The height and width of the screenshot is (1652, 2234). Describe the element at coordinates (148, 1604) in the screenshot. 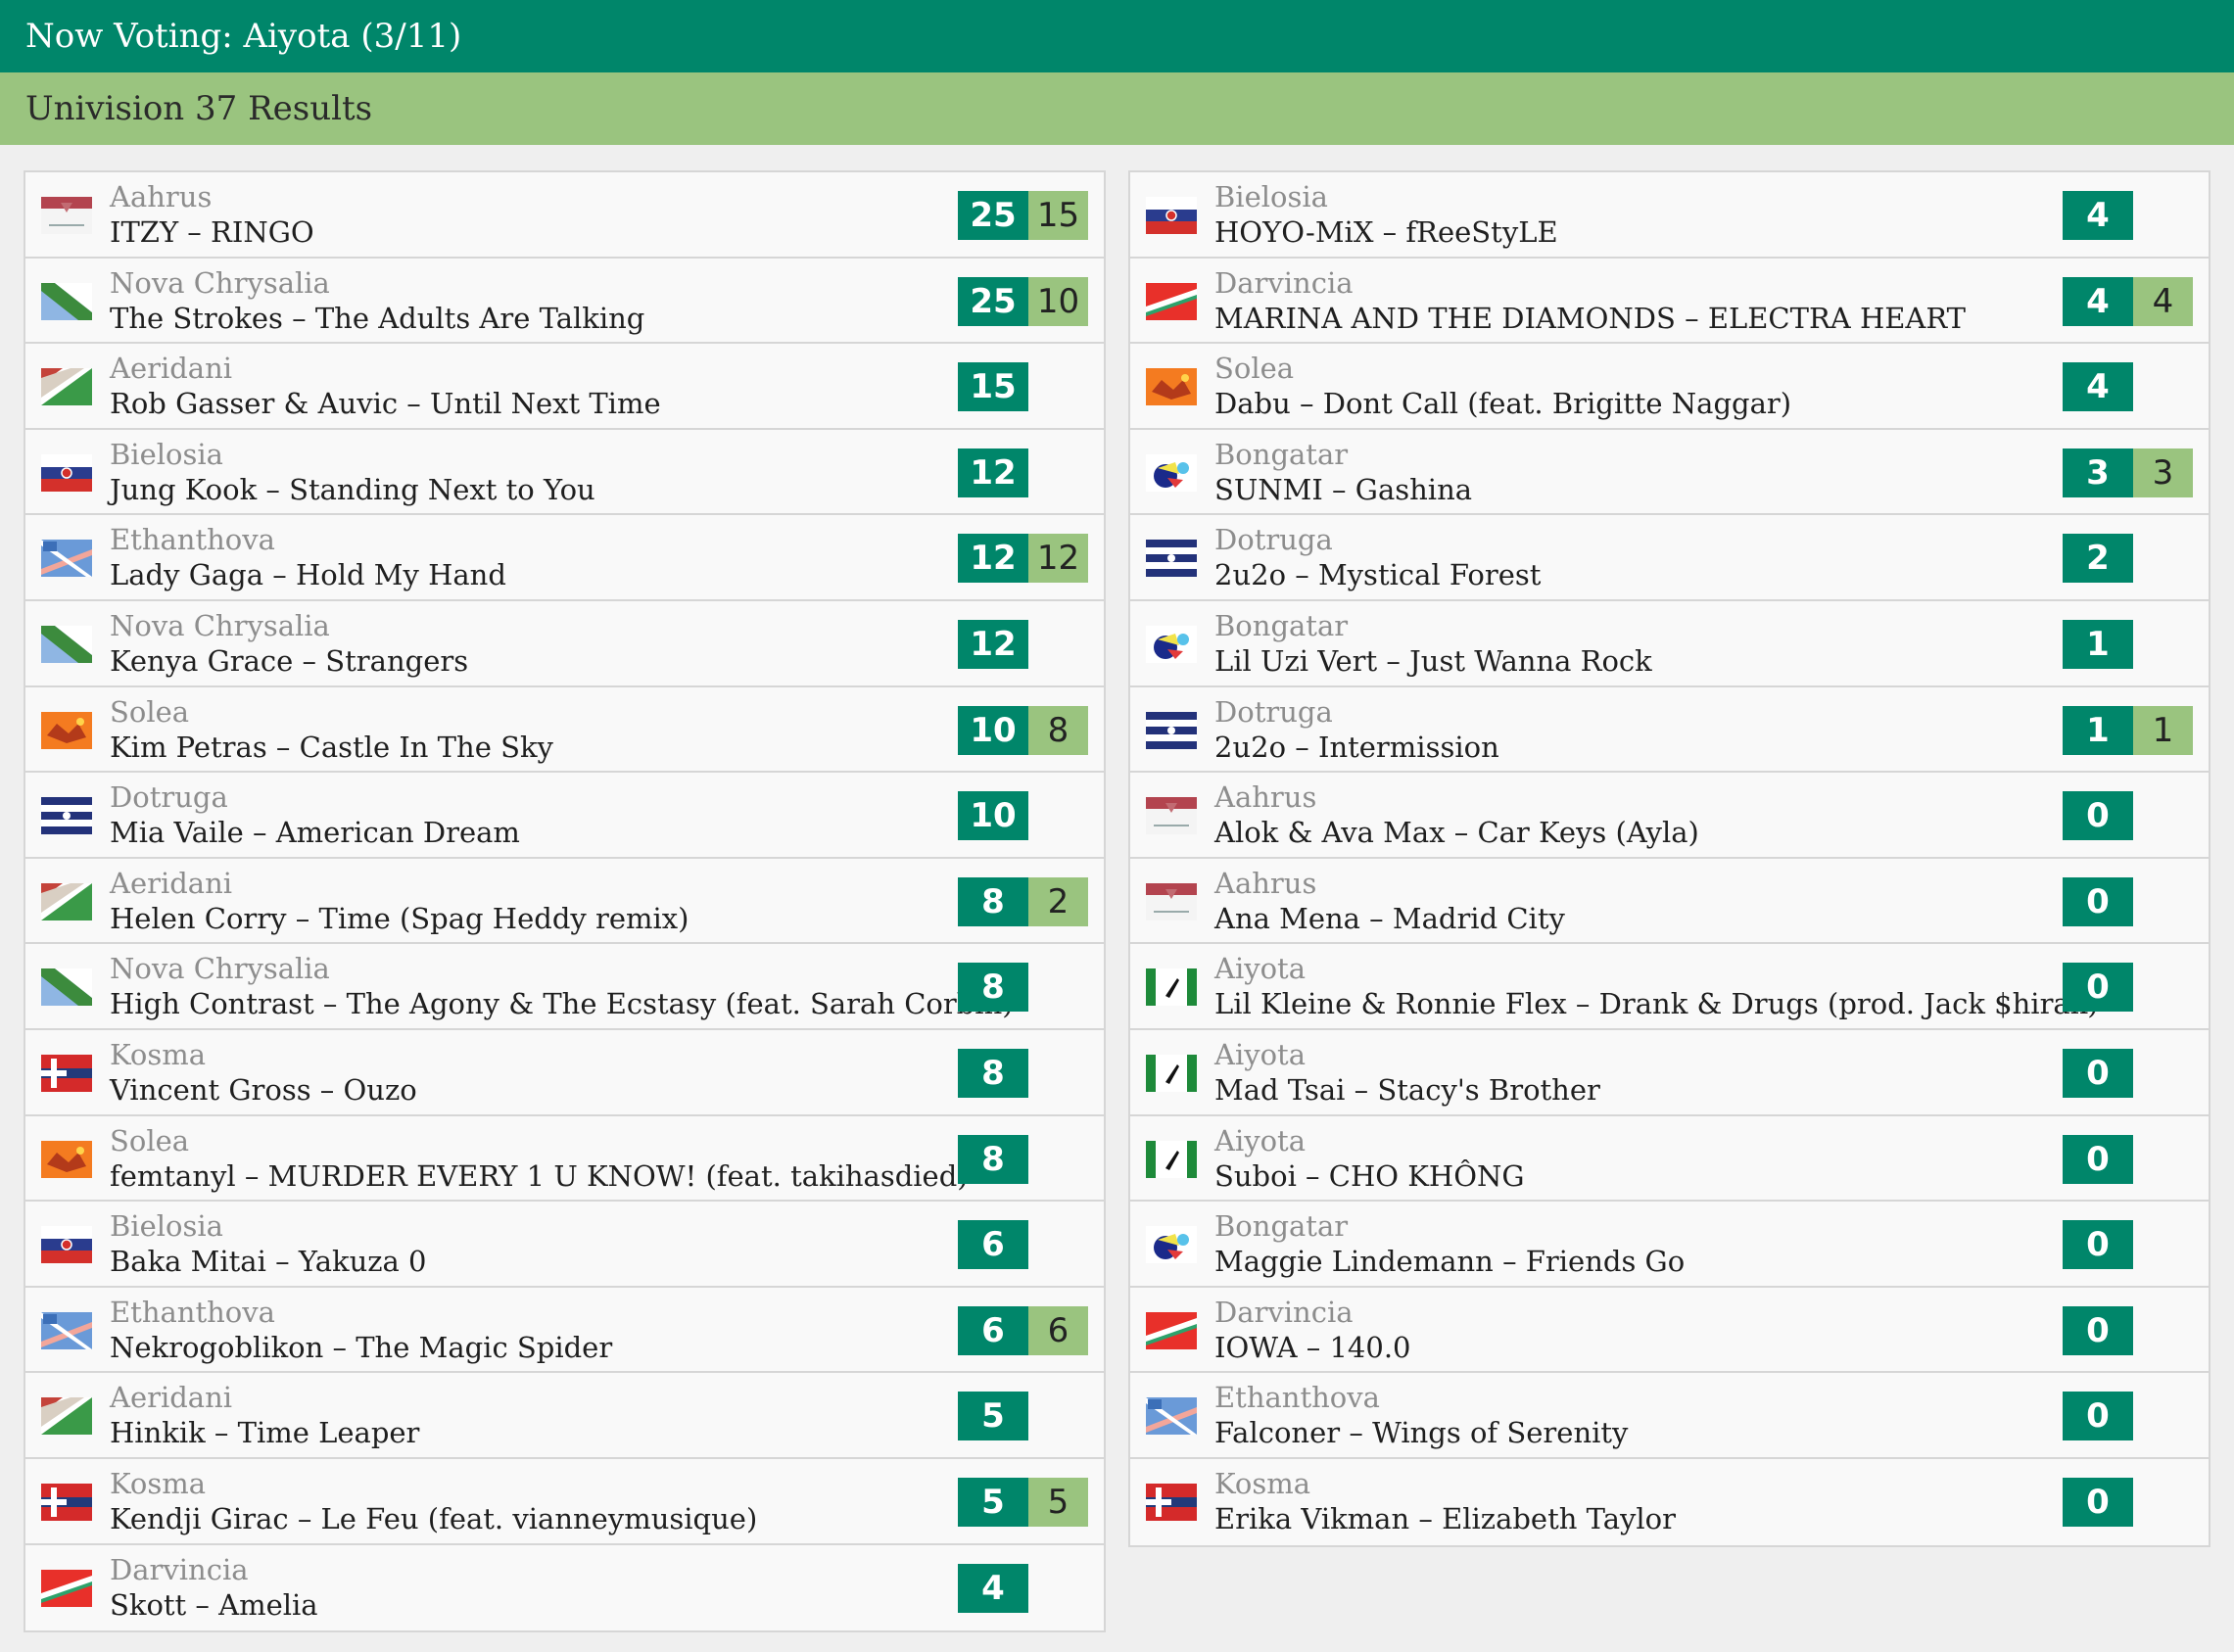

I see `artist-name: Skott` at that location.